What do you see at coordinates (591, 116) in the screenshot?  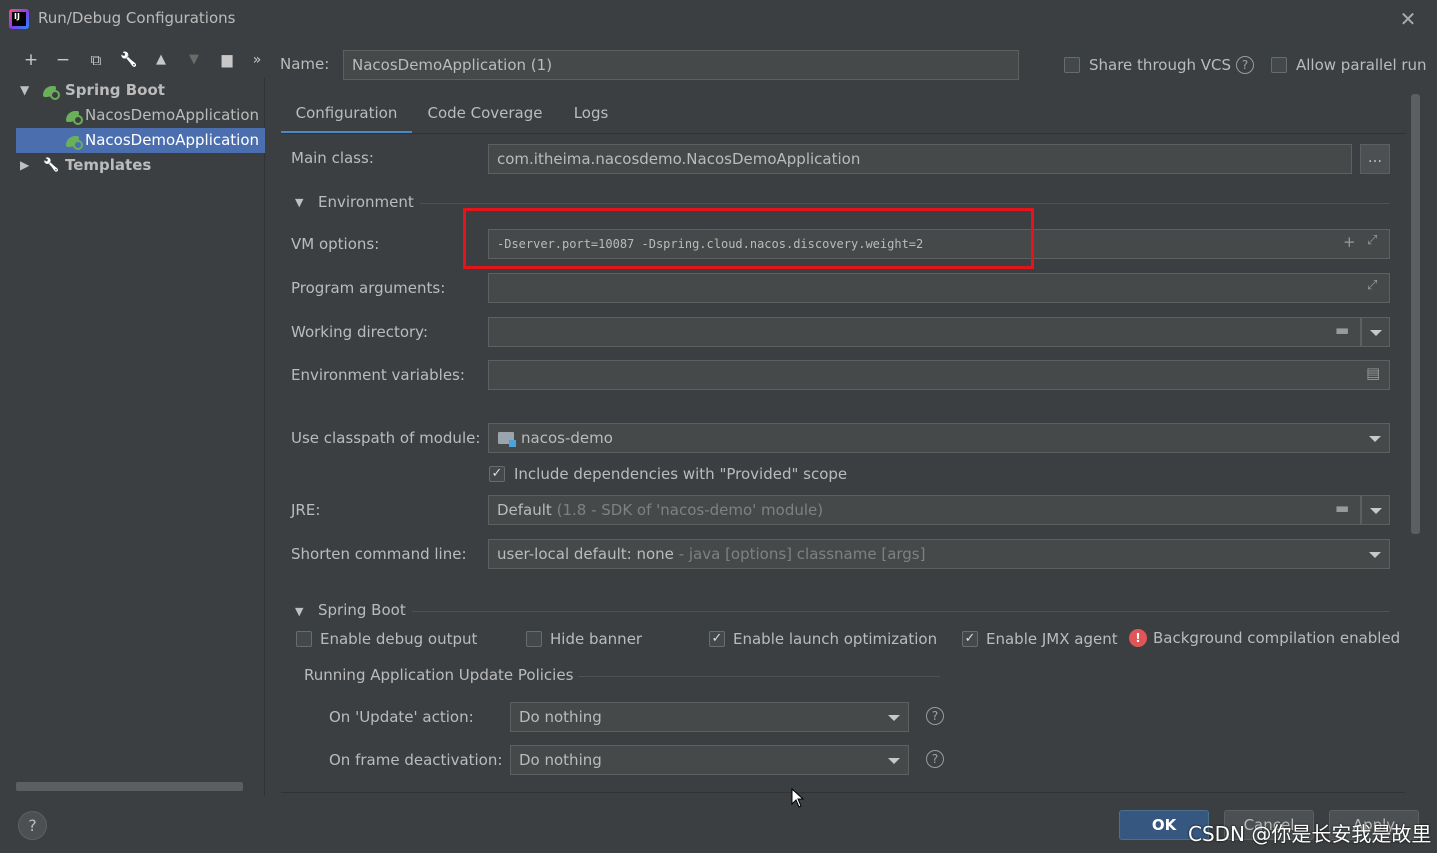 I see `tab-logs: Logs` at bounding box center [591, 116].